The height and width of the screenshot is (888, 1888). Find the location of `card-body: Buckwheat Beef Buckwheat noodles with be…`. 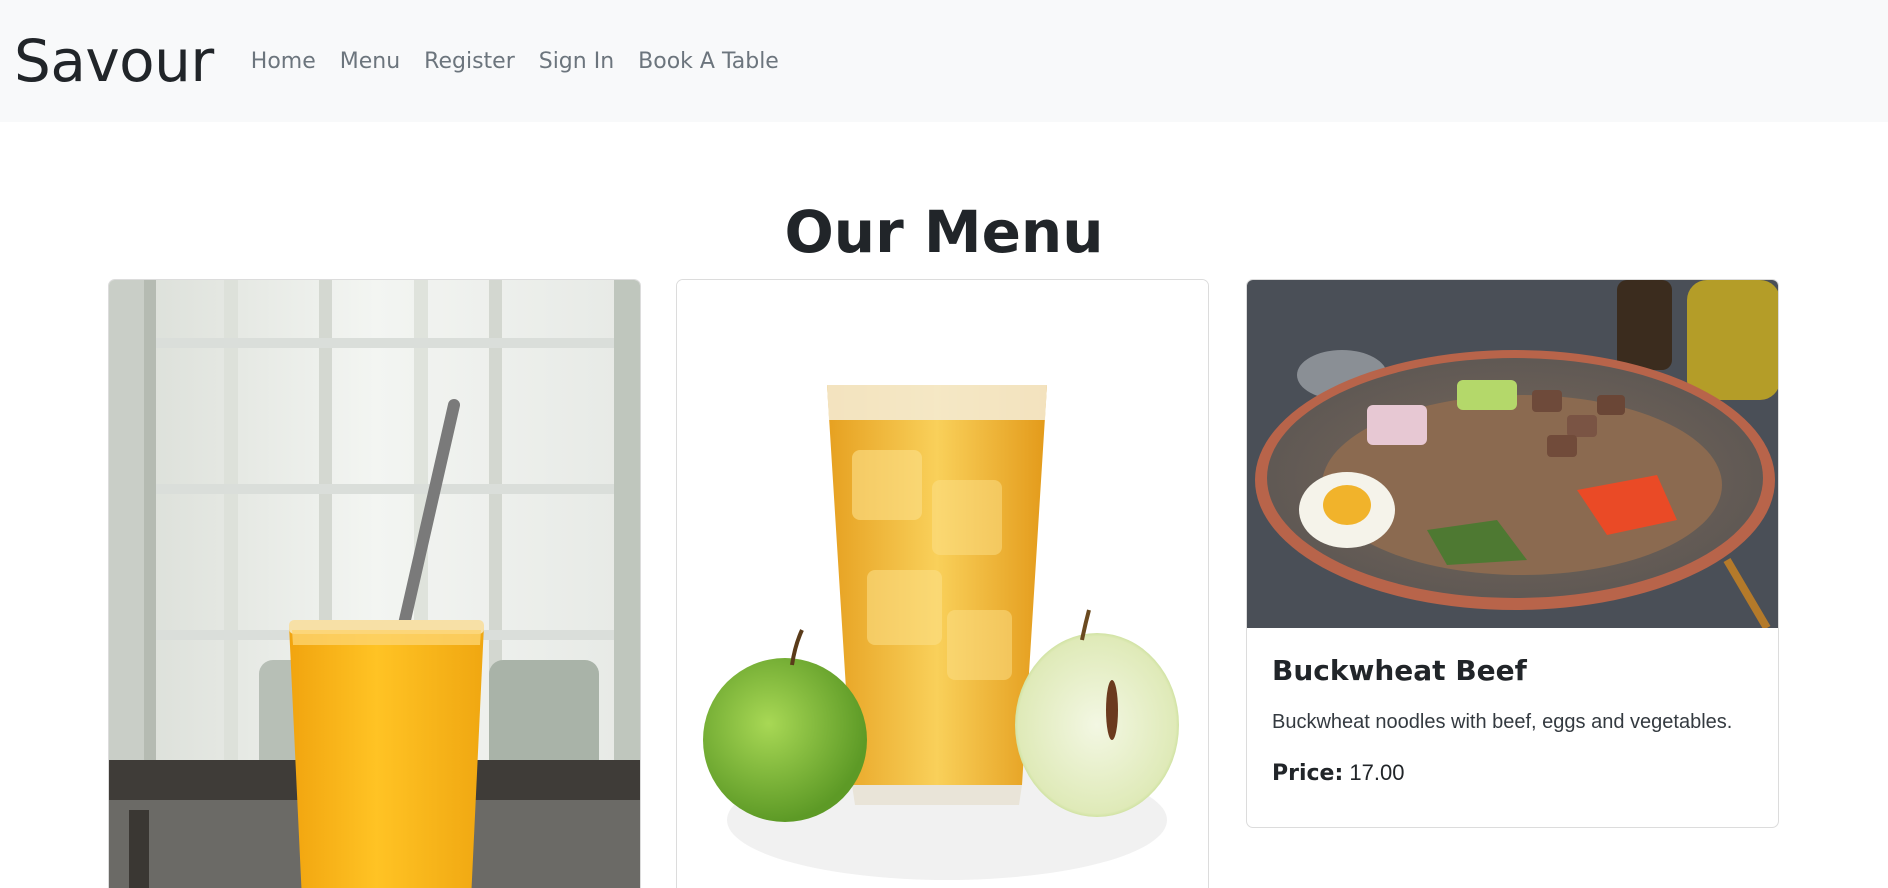

card-body: Buckwheat Beef Buckwheat noodles with be… is located at coordinates (1512, 717).